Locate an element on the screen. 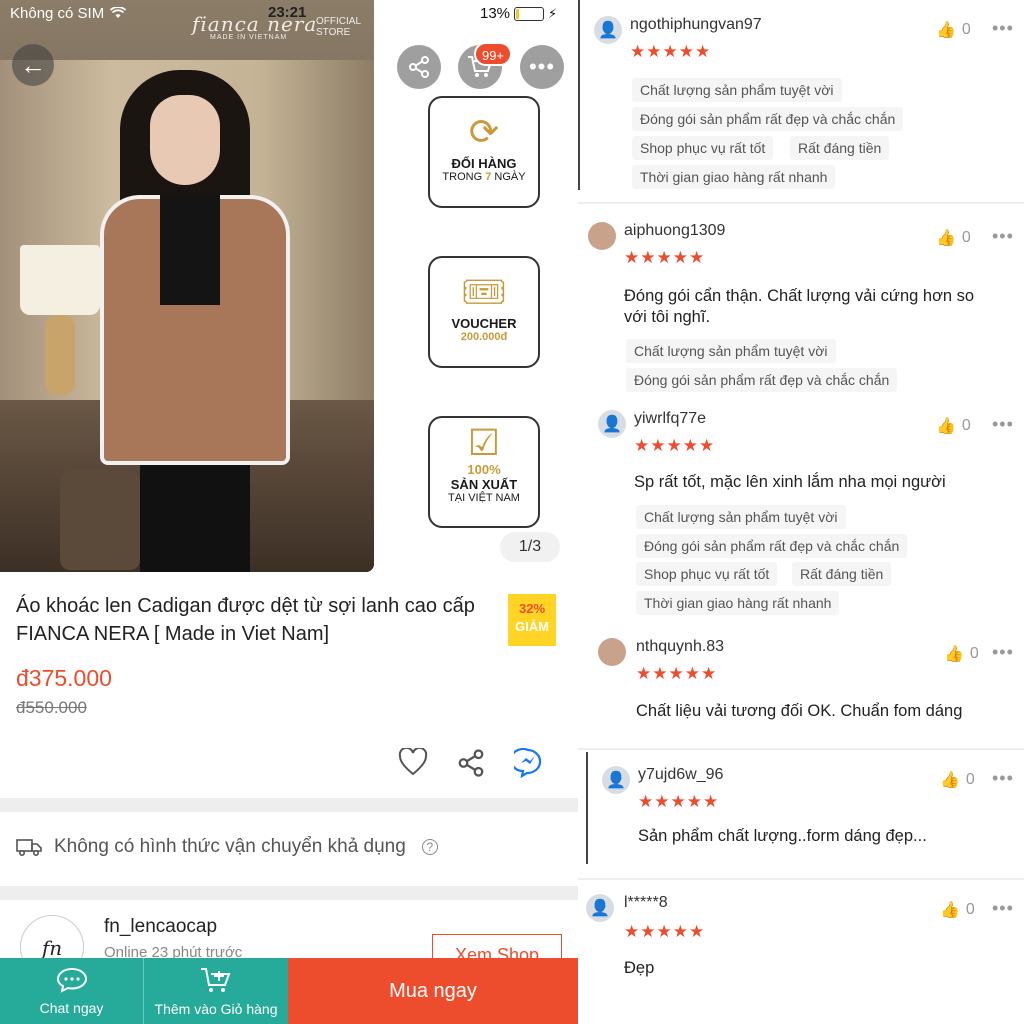  chat-now-button: Chat ngay is located at coordinates (72, 991).